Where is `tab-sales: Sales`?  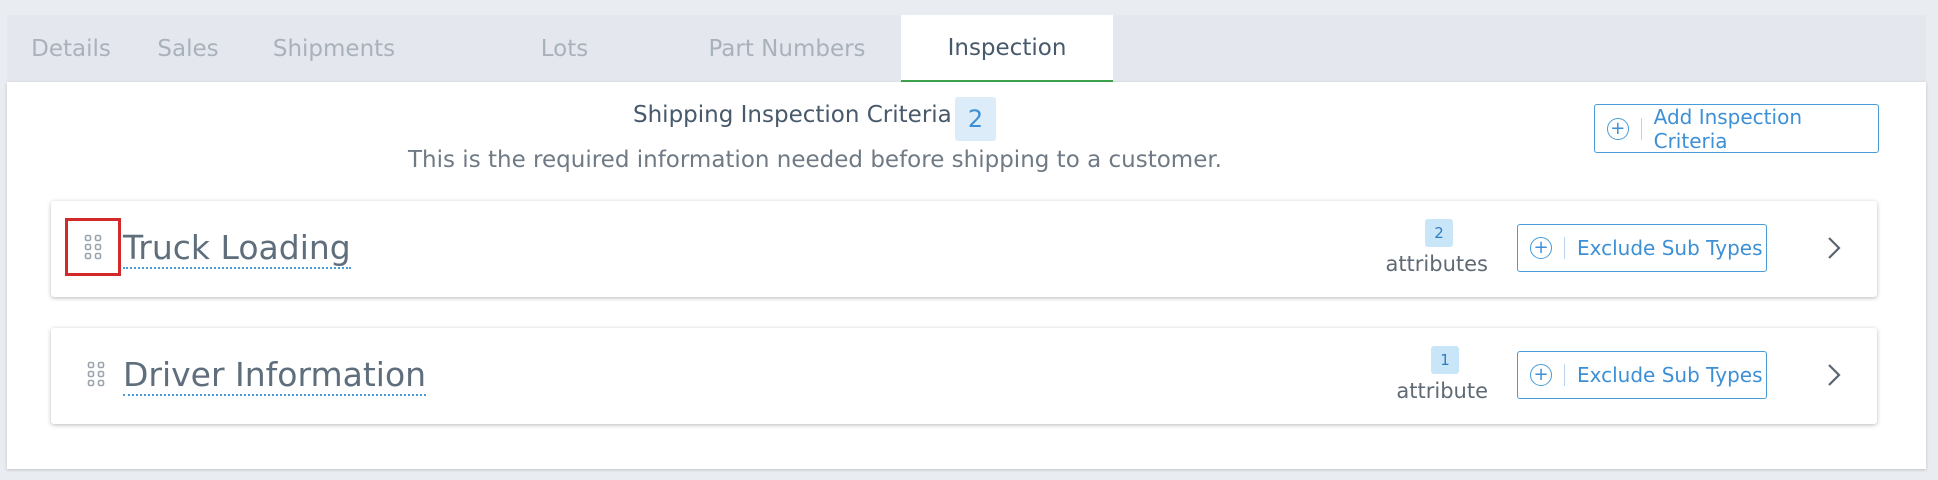 tab-sales: Sales is located at coordinates (188, 48).